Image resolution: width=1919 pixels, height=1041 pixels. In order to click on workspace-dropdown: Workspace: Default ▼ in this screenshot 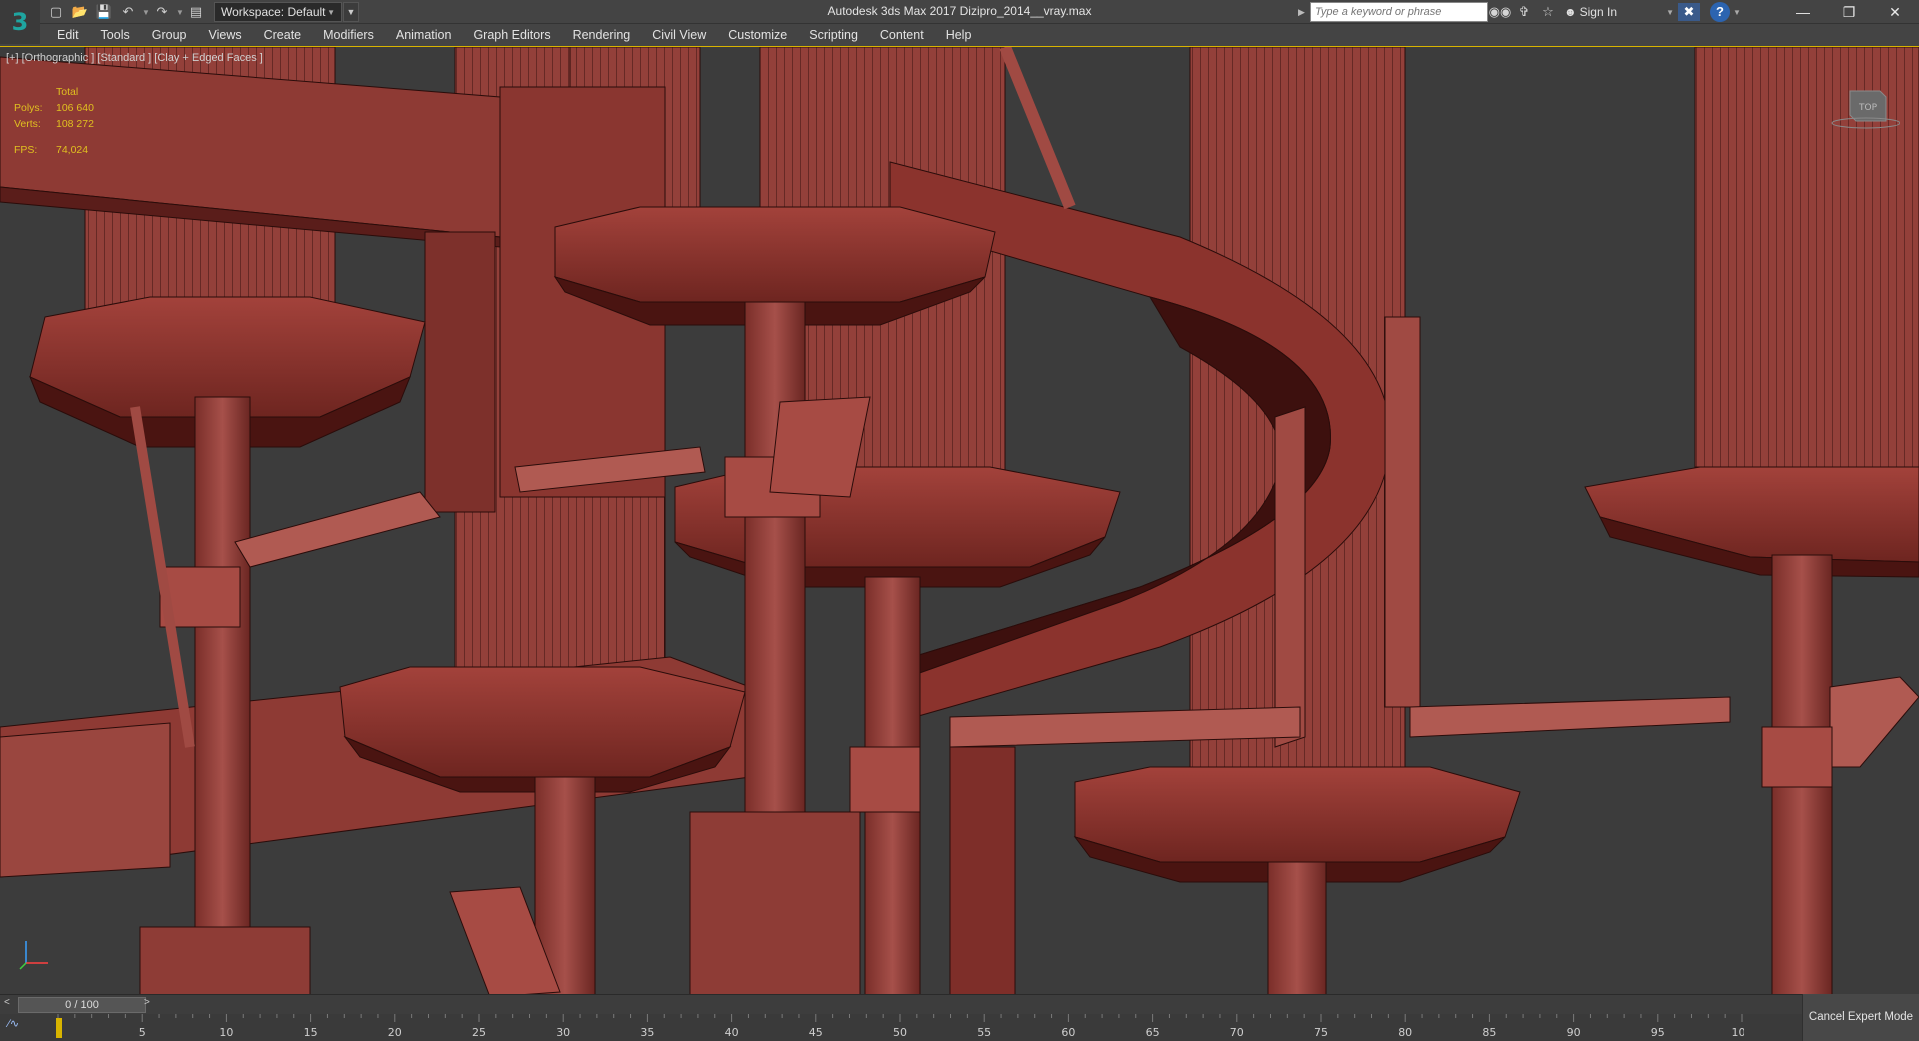, I will do `click(278, 12)`.